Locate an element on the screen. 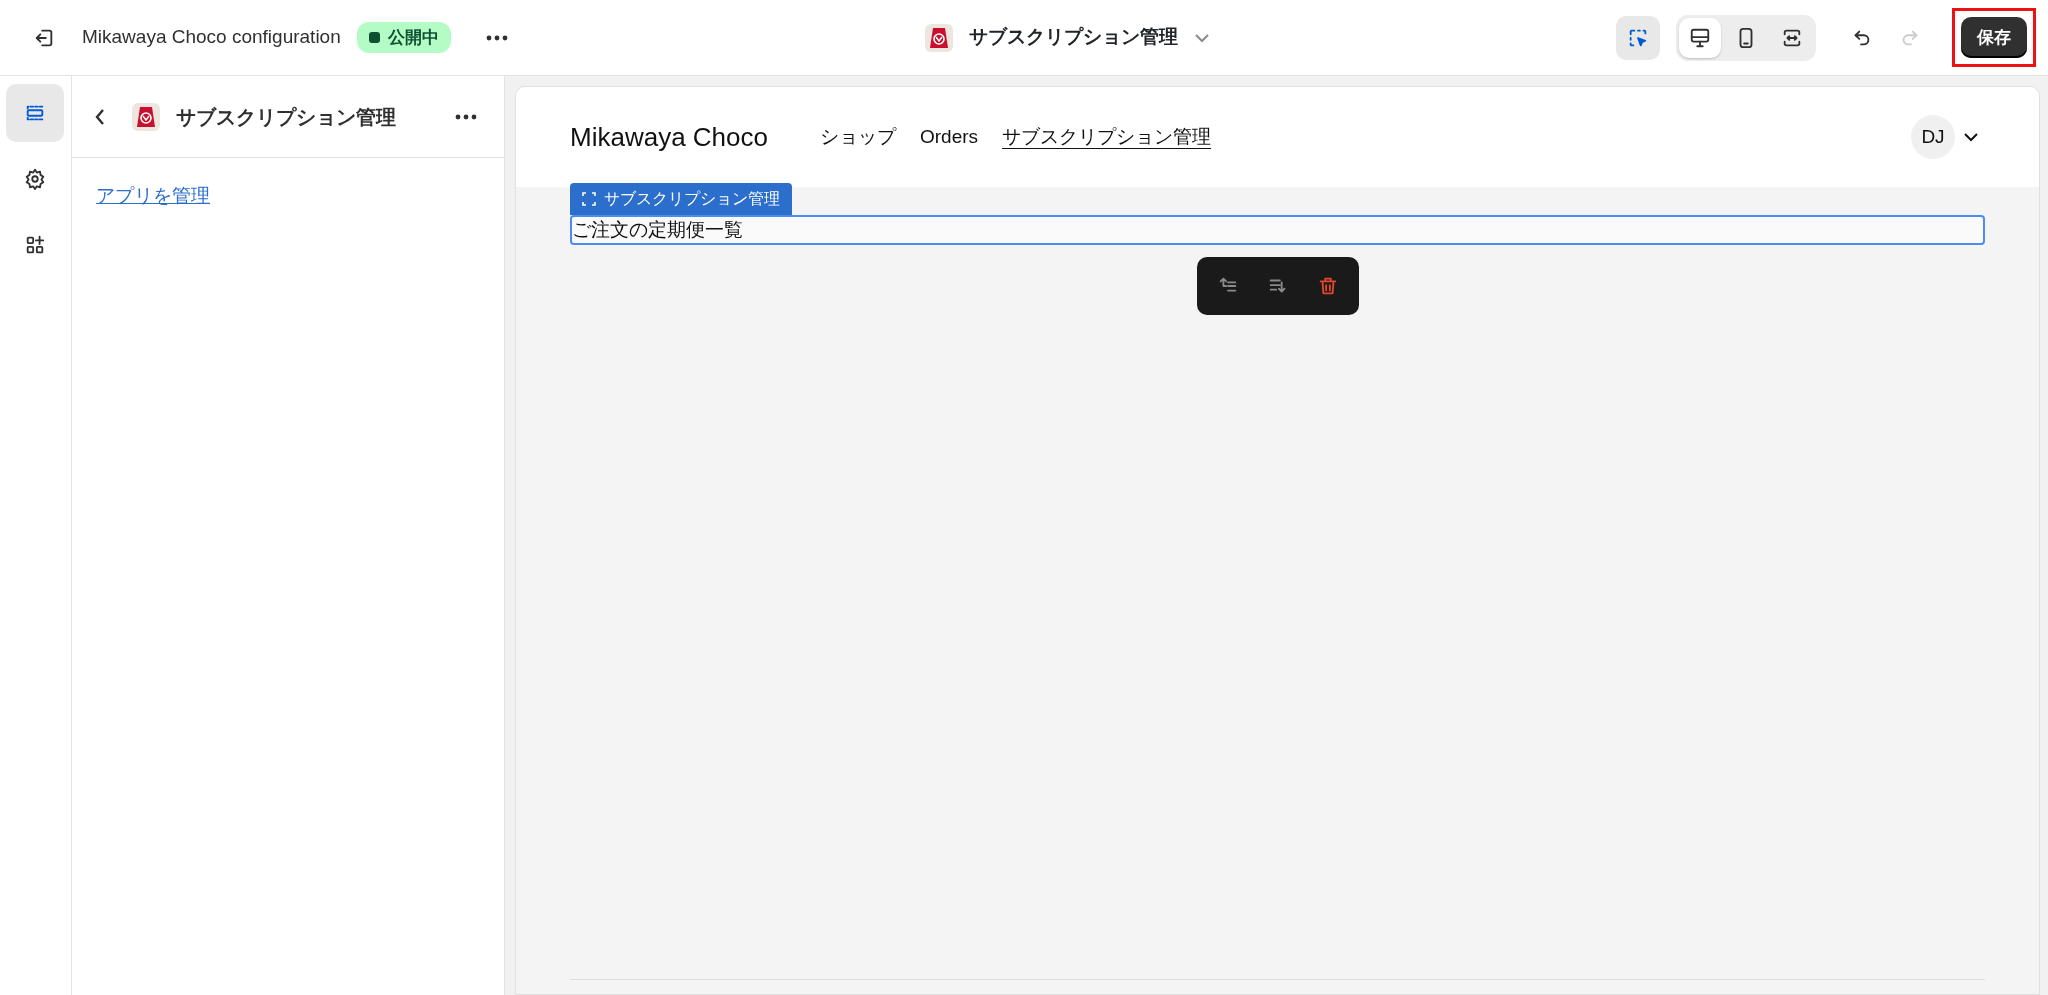 The width and height of the screenshot is (2048, 995). panel-title: サブスクリプション管理 is located at coordinates (286, 117).